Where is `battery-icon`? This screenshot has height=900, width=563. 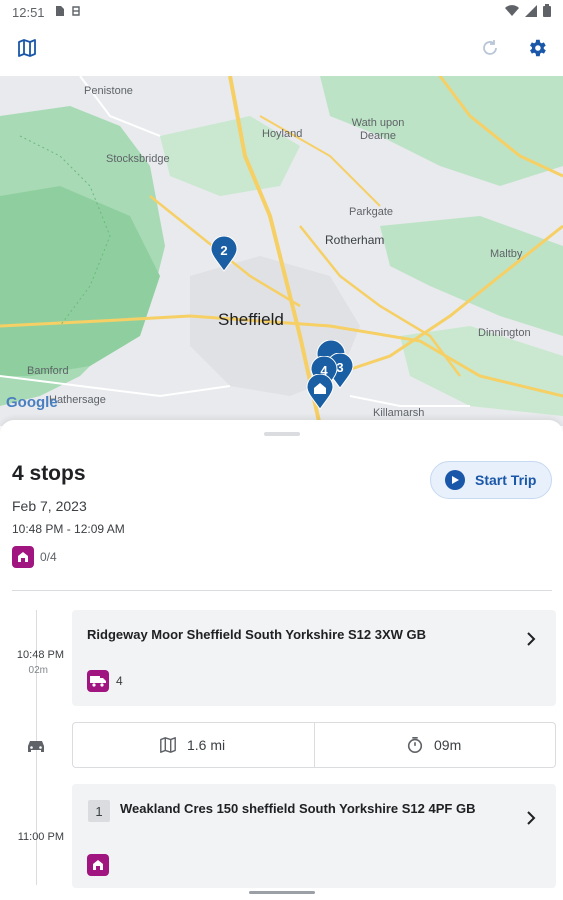
battery-icon is located at coordinates (547, 12).